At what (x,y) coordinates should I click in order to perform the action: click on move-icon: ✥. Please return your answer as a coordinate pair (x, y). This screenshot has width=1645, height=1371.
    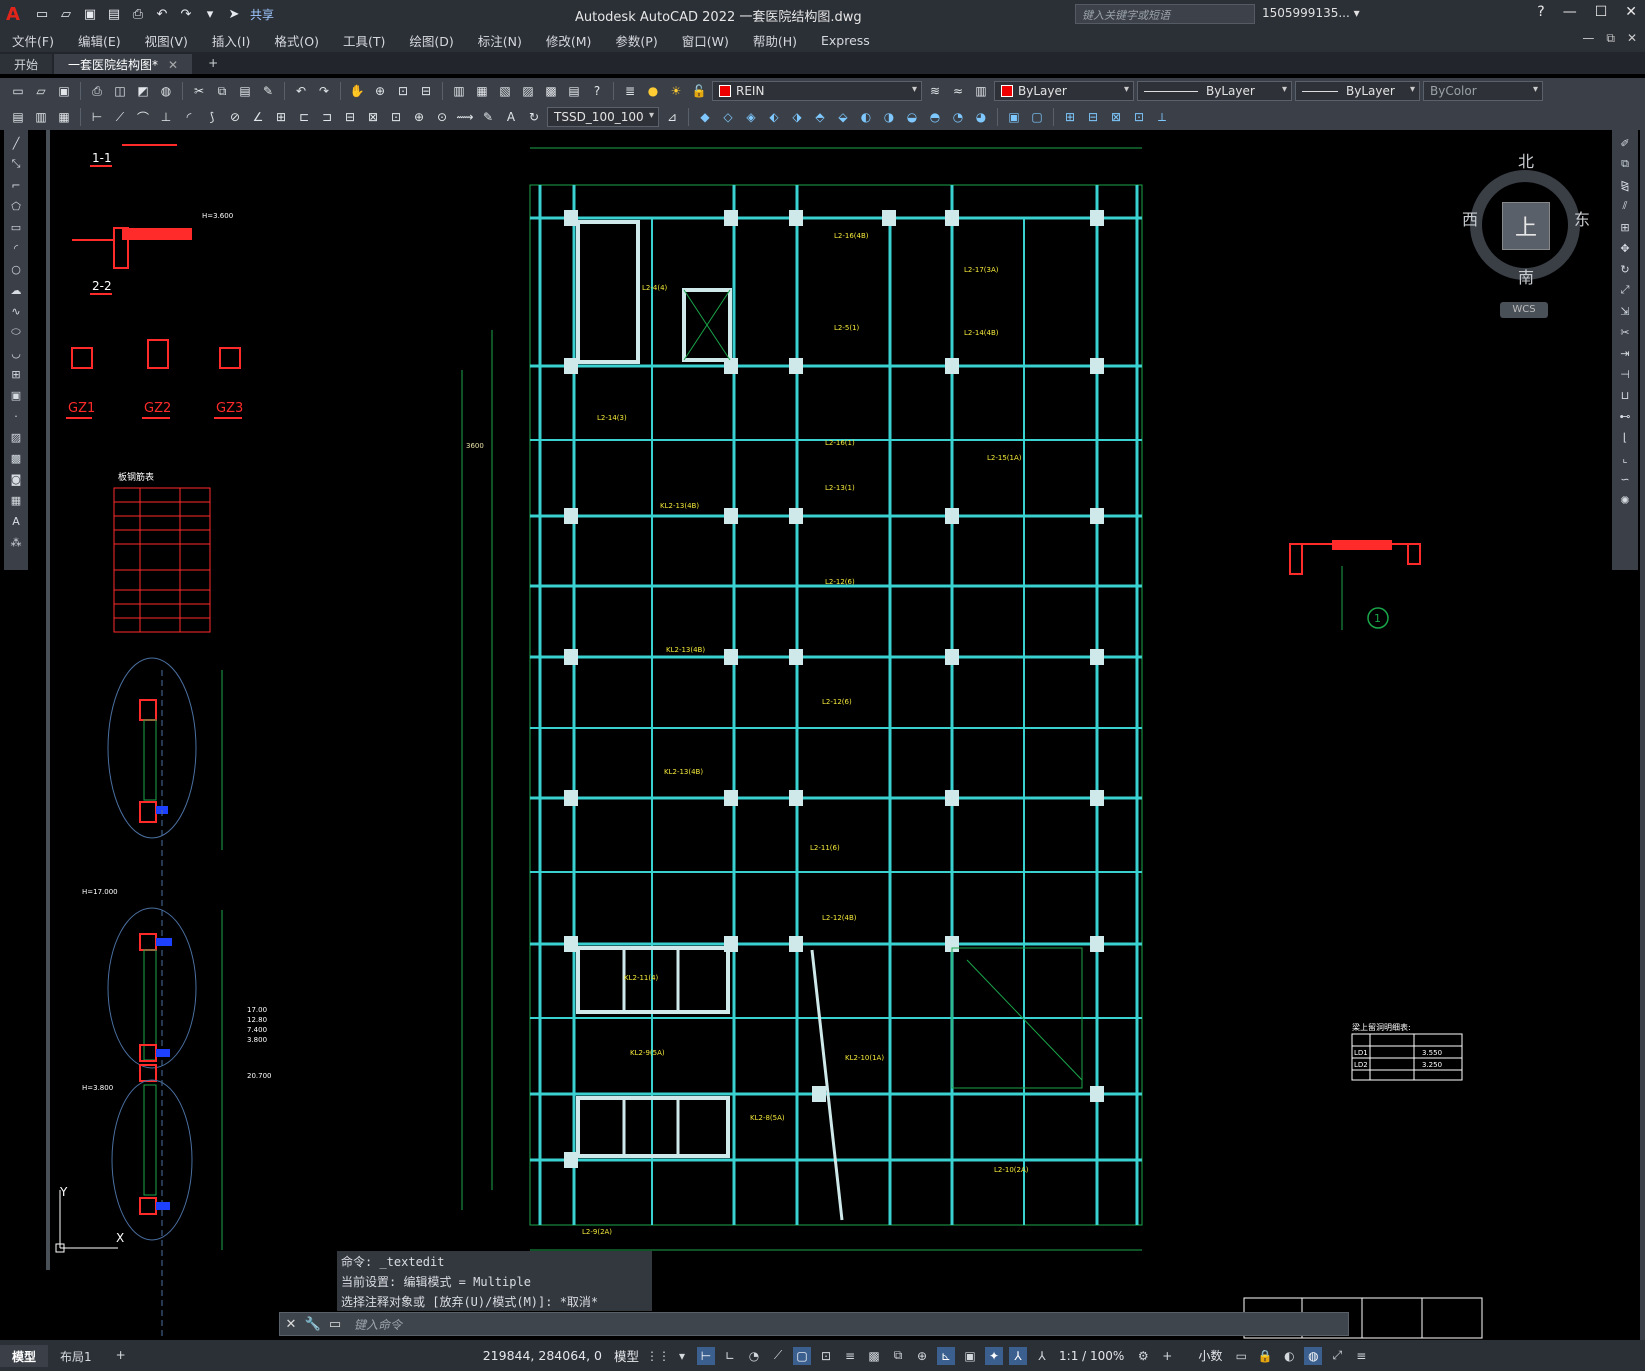
    Looking at the image, I should click on (1625, 248).